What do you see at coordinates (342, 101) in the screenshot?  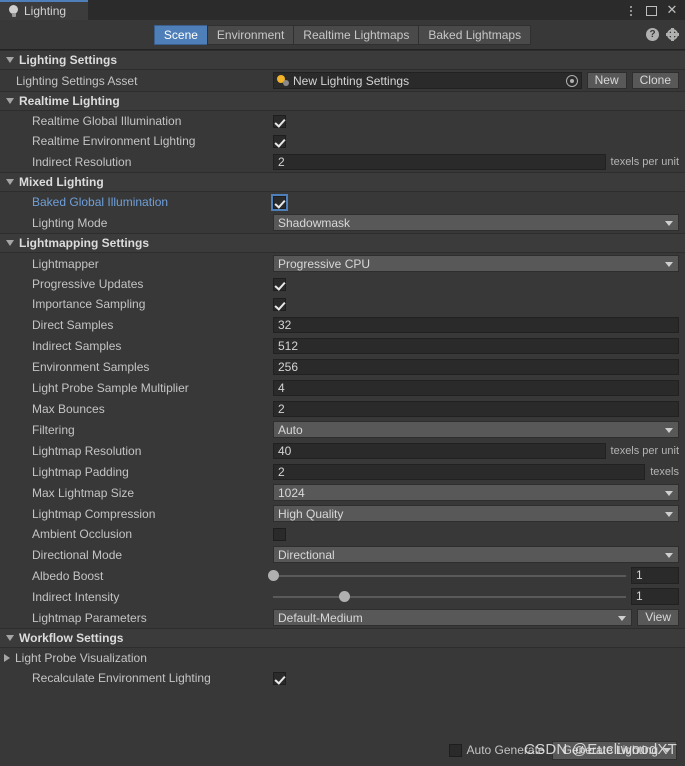 I see `section-header-realtime-lighting: Realtime Lighting` at bounding box center [342, 101].